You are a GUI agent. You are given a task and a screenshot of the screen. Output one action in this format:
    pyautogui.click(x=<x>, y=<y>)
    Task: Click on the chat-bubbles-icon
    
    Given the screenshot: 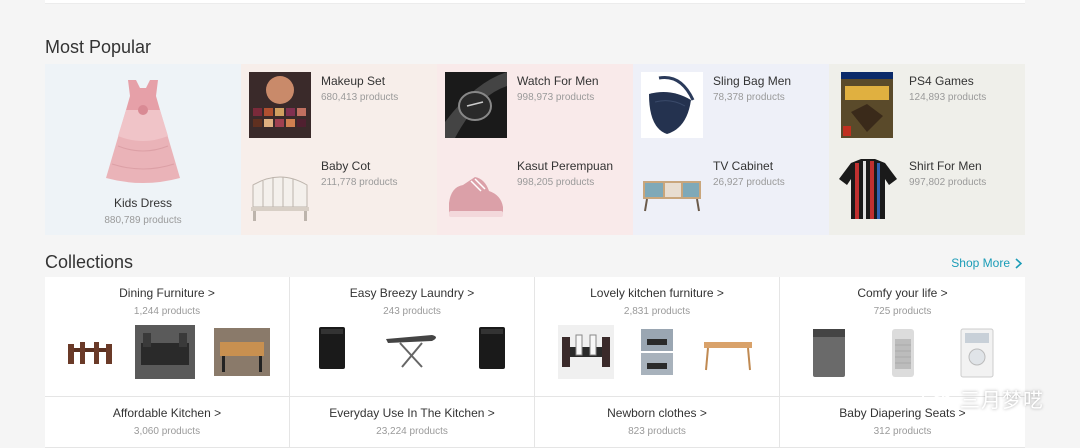 What is the action you would take?
    pyautogui.click(x=937, y=398)
    